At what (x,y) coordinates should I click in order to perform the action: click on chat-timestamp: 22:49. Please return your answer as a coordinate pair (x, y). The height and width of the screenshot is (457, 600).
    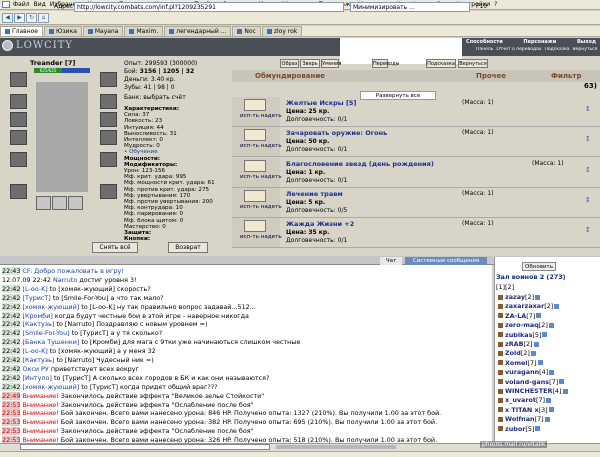
    Looking at the image, I should click on (11, 395).